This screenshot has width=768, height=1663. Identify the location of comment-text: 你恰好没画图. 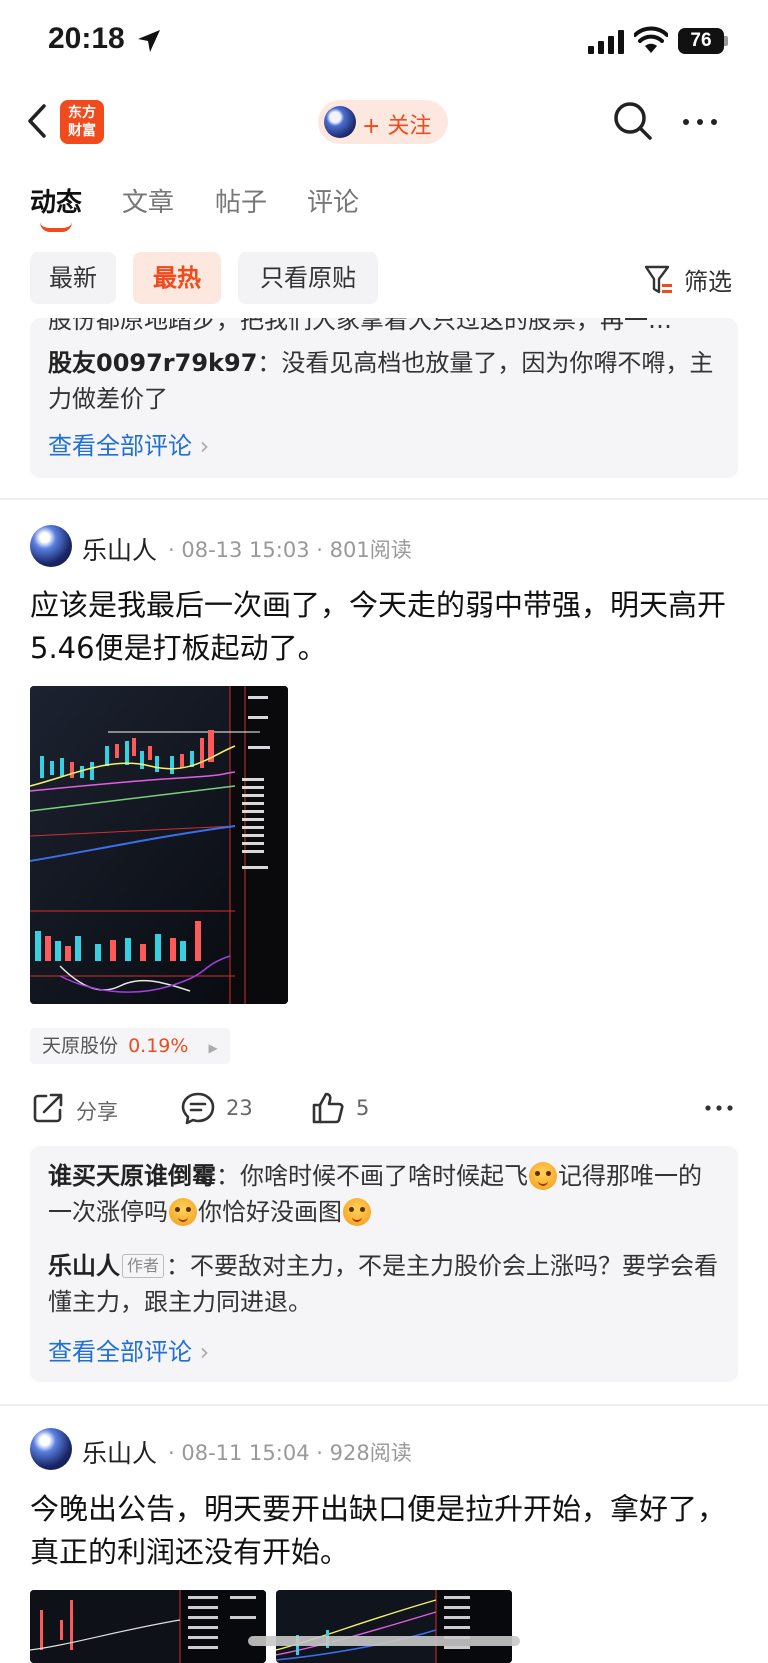
(270, 1212).